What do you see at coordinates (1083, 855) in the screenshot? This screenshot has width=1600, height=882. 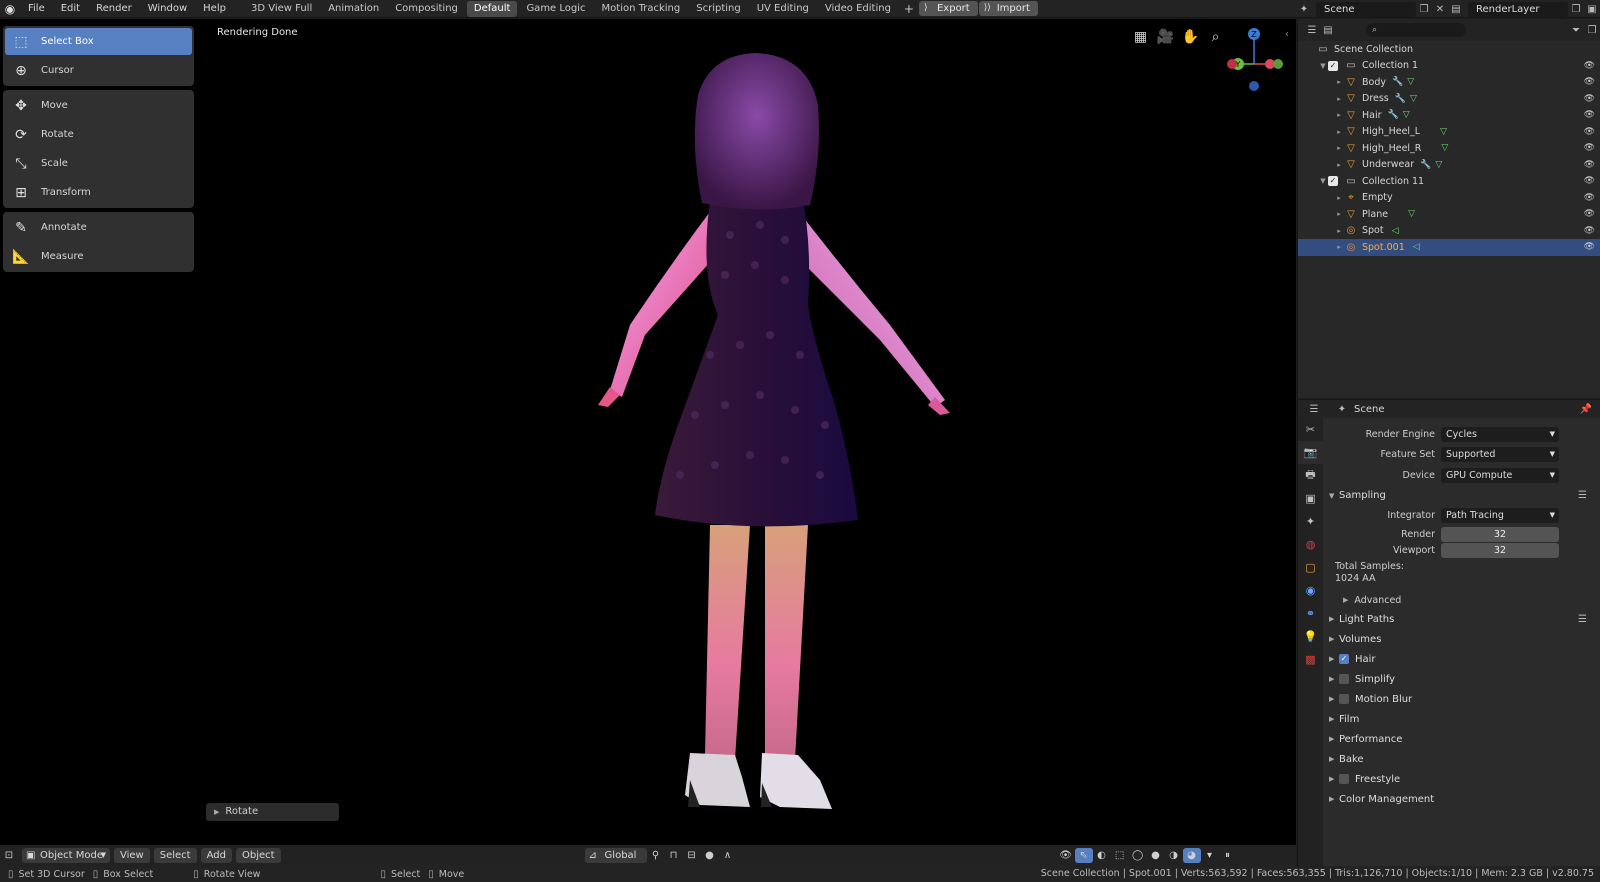 I see `gizmo-toggle-icon: ⇖` at bounding box center [1083, 855].